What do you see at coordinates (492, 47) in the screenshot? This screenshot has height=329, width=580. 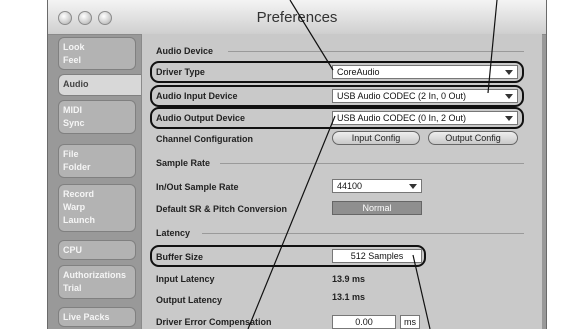 I see `callout-line-input-device` at bounding box center [492, 47].